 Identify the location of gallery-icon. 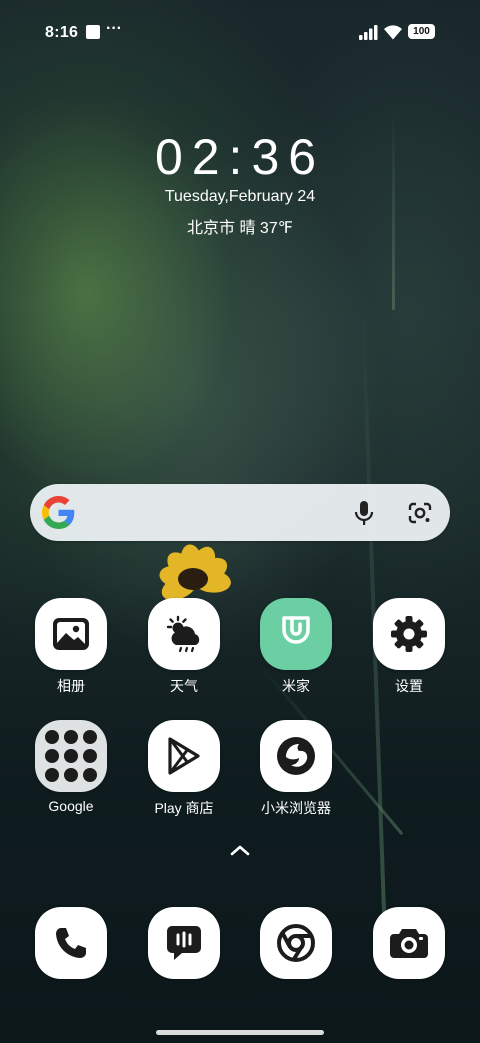
(71, 634).